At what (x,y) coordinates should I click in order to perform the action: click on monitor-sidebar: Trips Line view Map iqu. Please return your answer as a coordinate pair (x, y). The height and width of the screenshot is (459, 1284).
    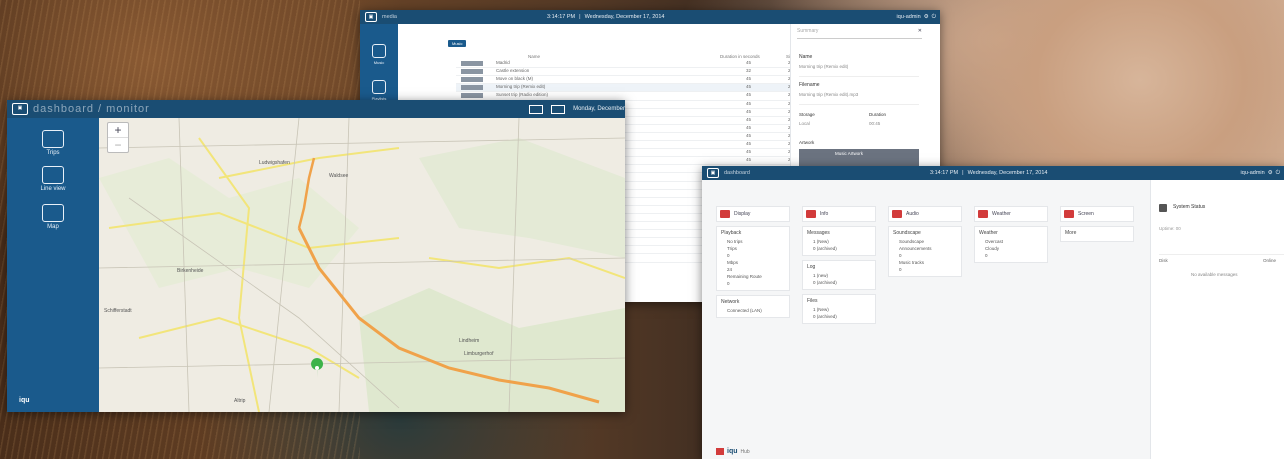
    Looking at the image, I should click on (53, 265).